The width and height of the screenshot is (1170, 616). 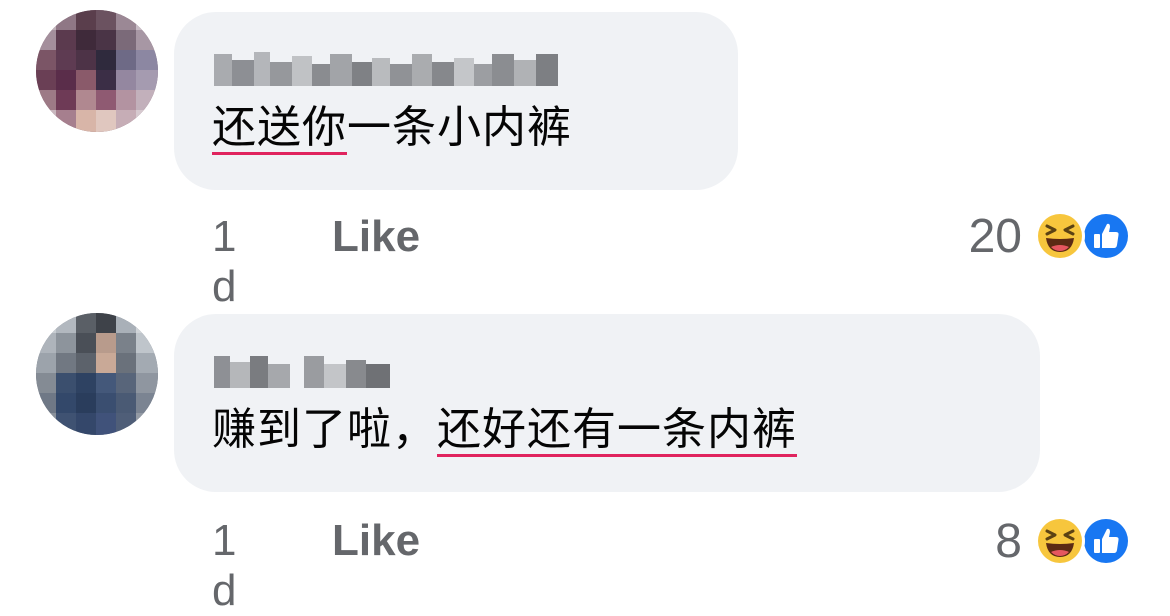 What do you see at coordinates (324, 429) in the screenshot?
I see `comment-text-plain: 赚到了啦，` at bounding box center [324, 429].